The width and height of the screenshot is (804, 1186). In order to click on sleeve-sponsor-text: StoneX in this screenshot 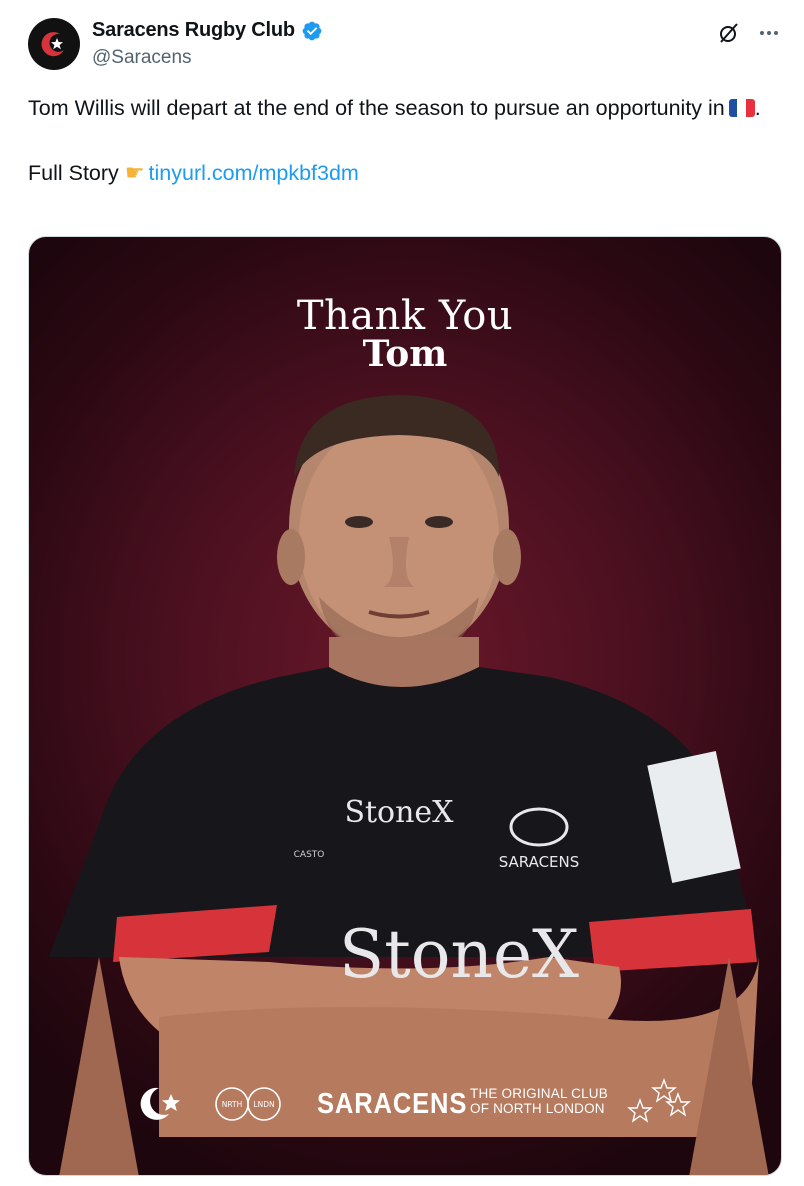, I will do `click(459, 954)`.